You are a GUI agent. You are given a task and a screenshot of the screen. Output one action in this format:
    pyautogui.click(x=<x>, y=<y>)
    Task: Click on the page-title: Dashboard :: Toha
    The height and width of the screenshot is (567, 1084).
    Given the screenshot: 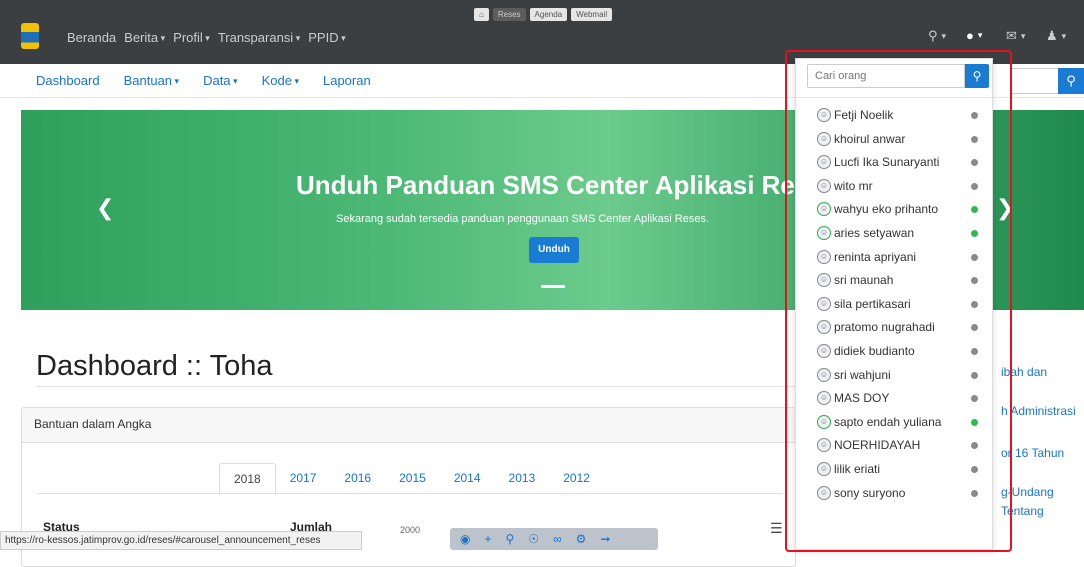 What is the action you would take?
    pyautogui.click(x=154, y=366)
    